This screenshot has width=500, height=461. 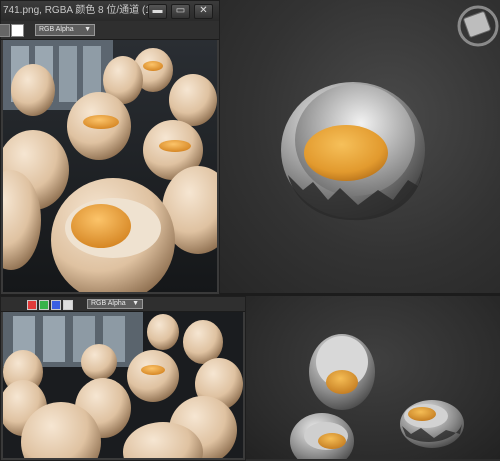 What do you see at coordinates (109, 30) in the screenshot?
I see `frame-toolbar: RGB Alpha ▼` at bounding box center [109, 30].